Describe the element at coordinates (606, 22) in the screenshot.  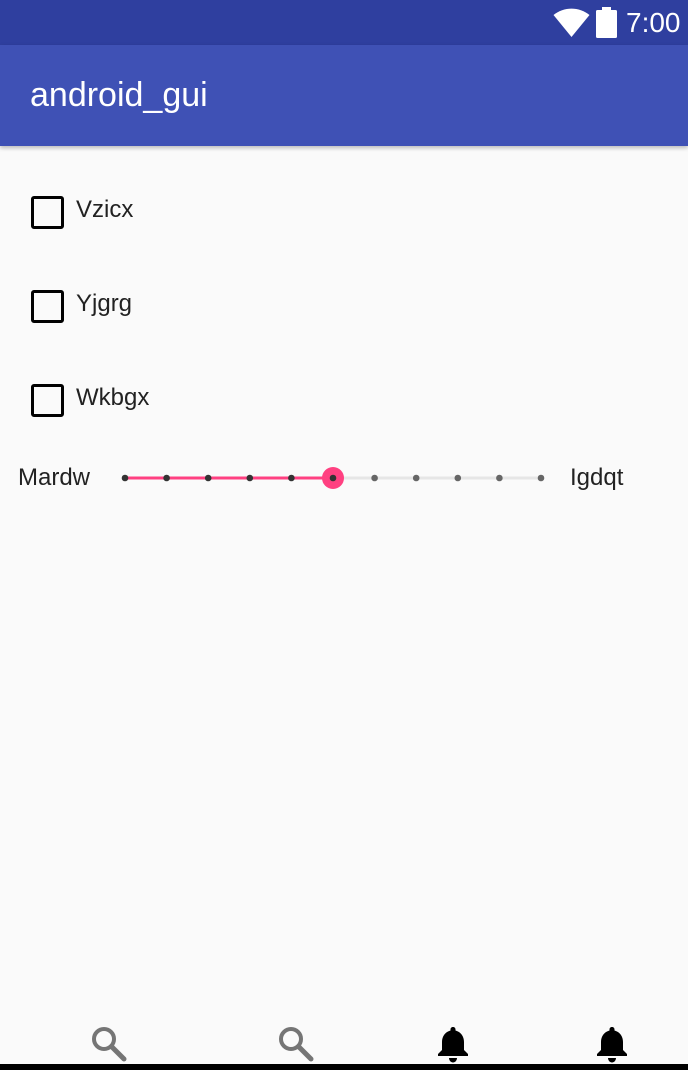
I see `battery-icon` at that location.